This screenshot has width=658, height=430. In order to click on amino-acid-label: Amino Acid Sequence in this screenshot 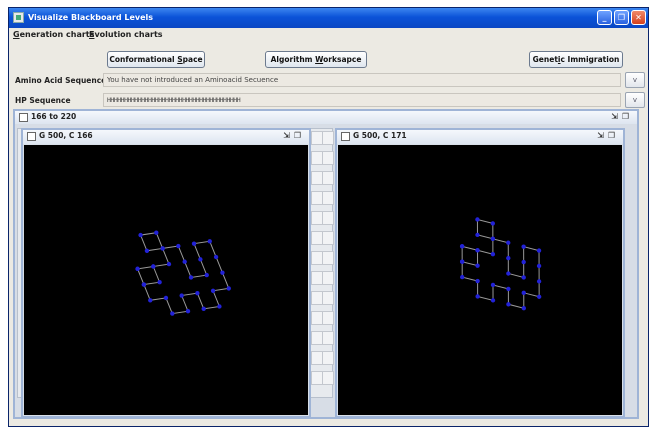, I will do `click(61, 80)`.